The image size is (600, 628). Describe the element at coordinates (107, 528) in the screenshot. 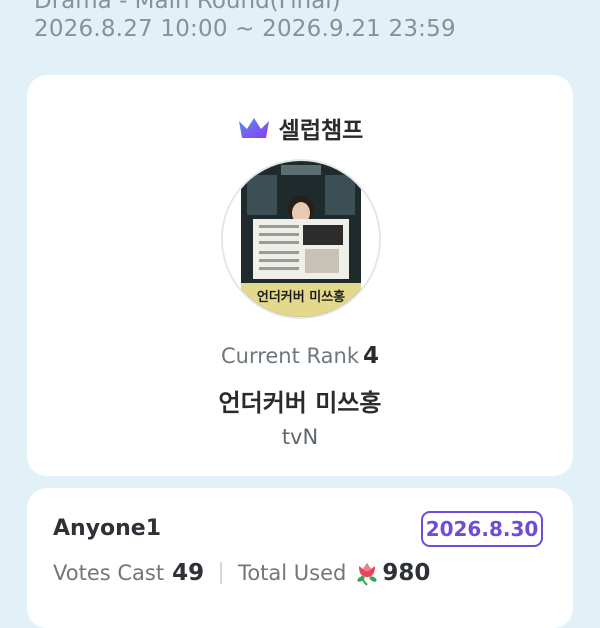

I see `voter-name: Anyone1` at that location.